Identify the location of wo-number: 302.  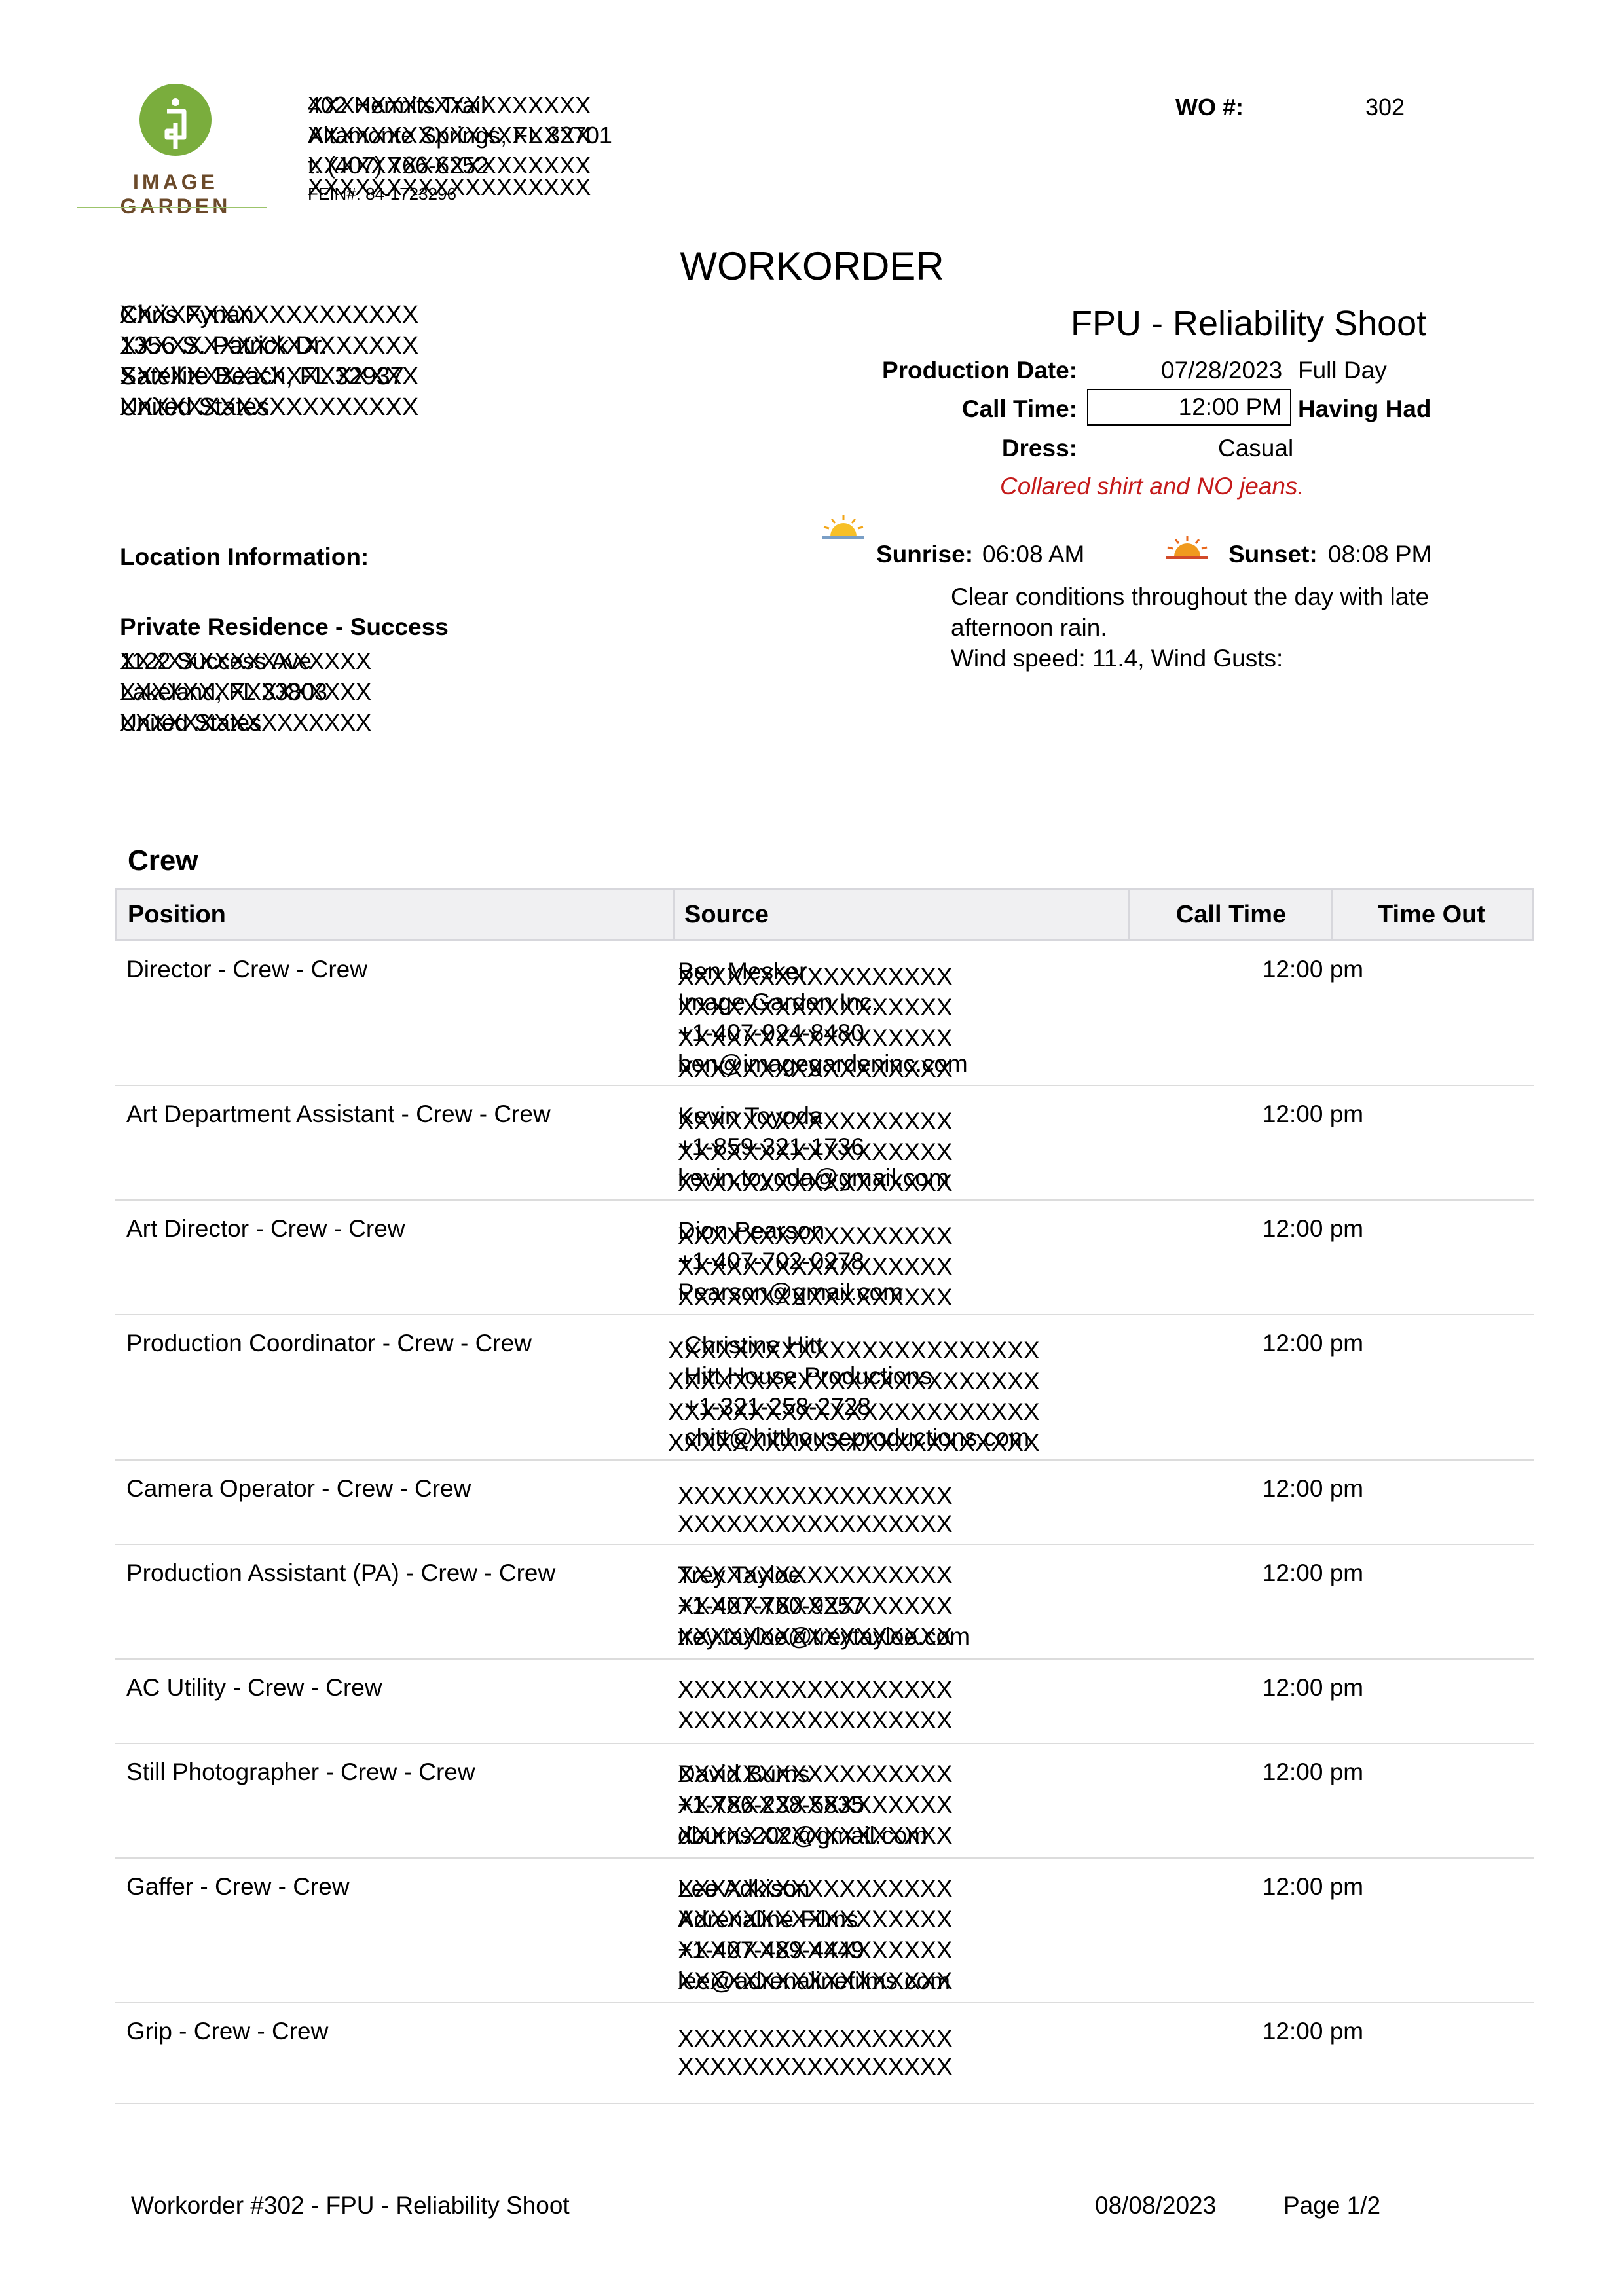
(1385, 107).